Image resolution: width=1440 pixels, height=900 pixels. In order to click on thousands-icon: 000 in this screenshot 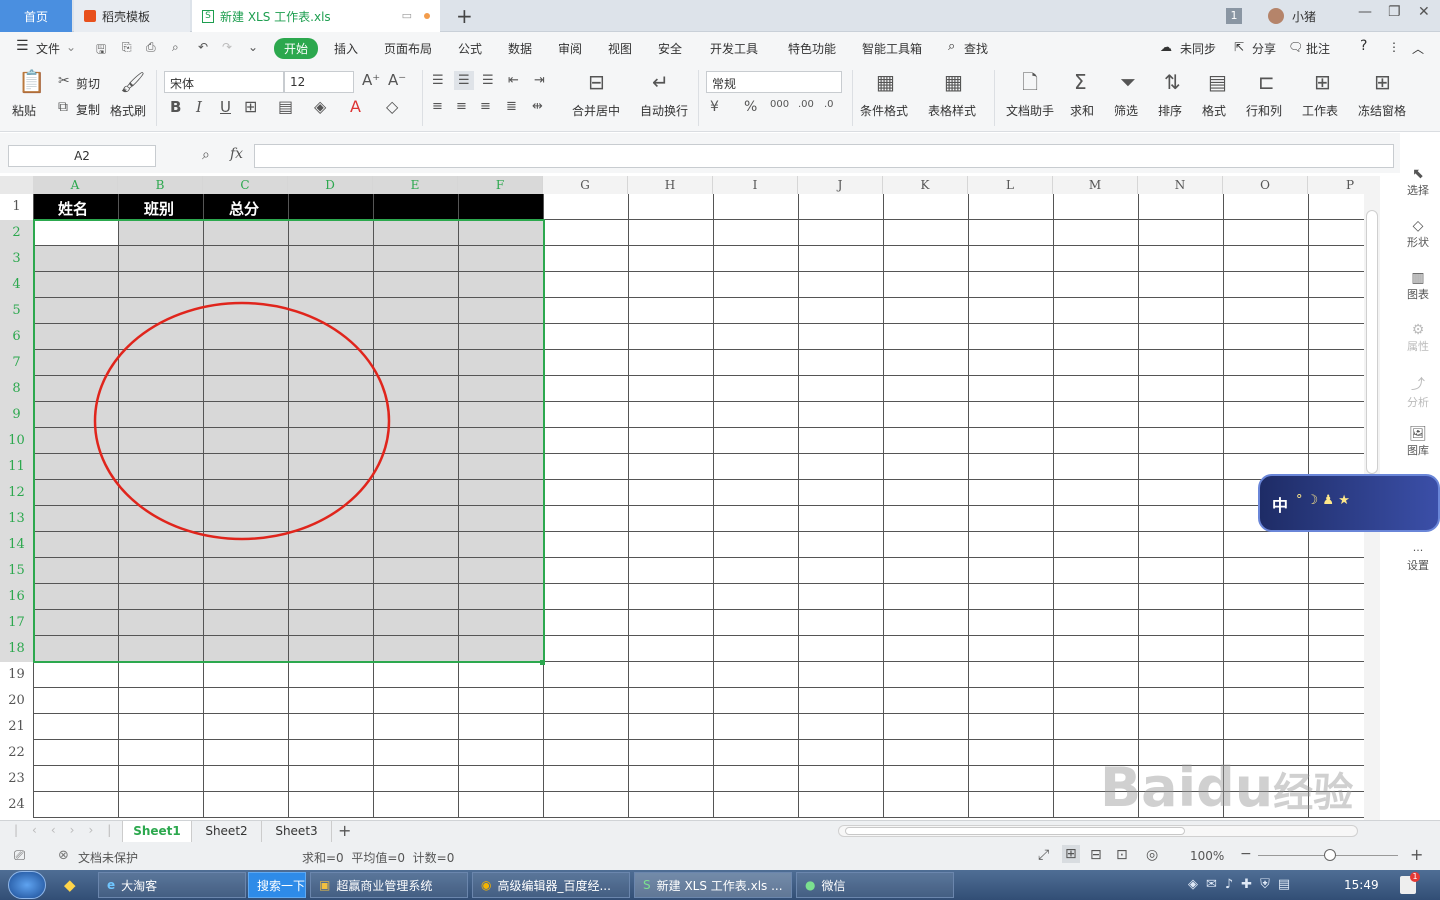, I will do `click(779, 105)`.